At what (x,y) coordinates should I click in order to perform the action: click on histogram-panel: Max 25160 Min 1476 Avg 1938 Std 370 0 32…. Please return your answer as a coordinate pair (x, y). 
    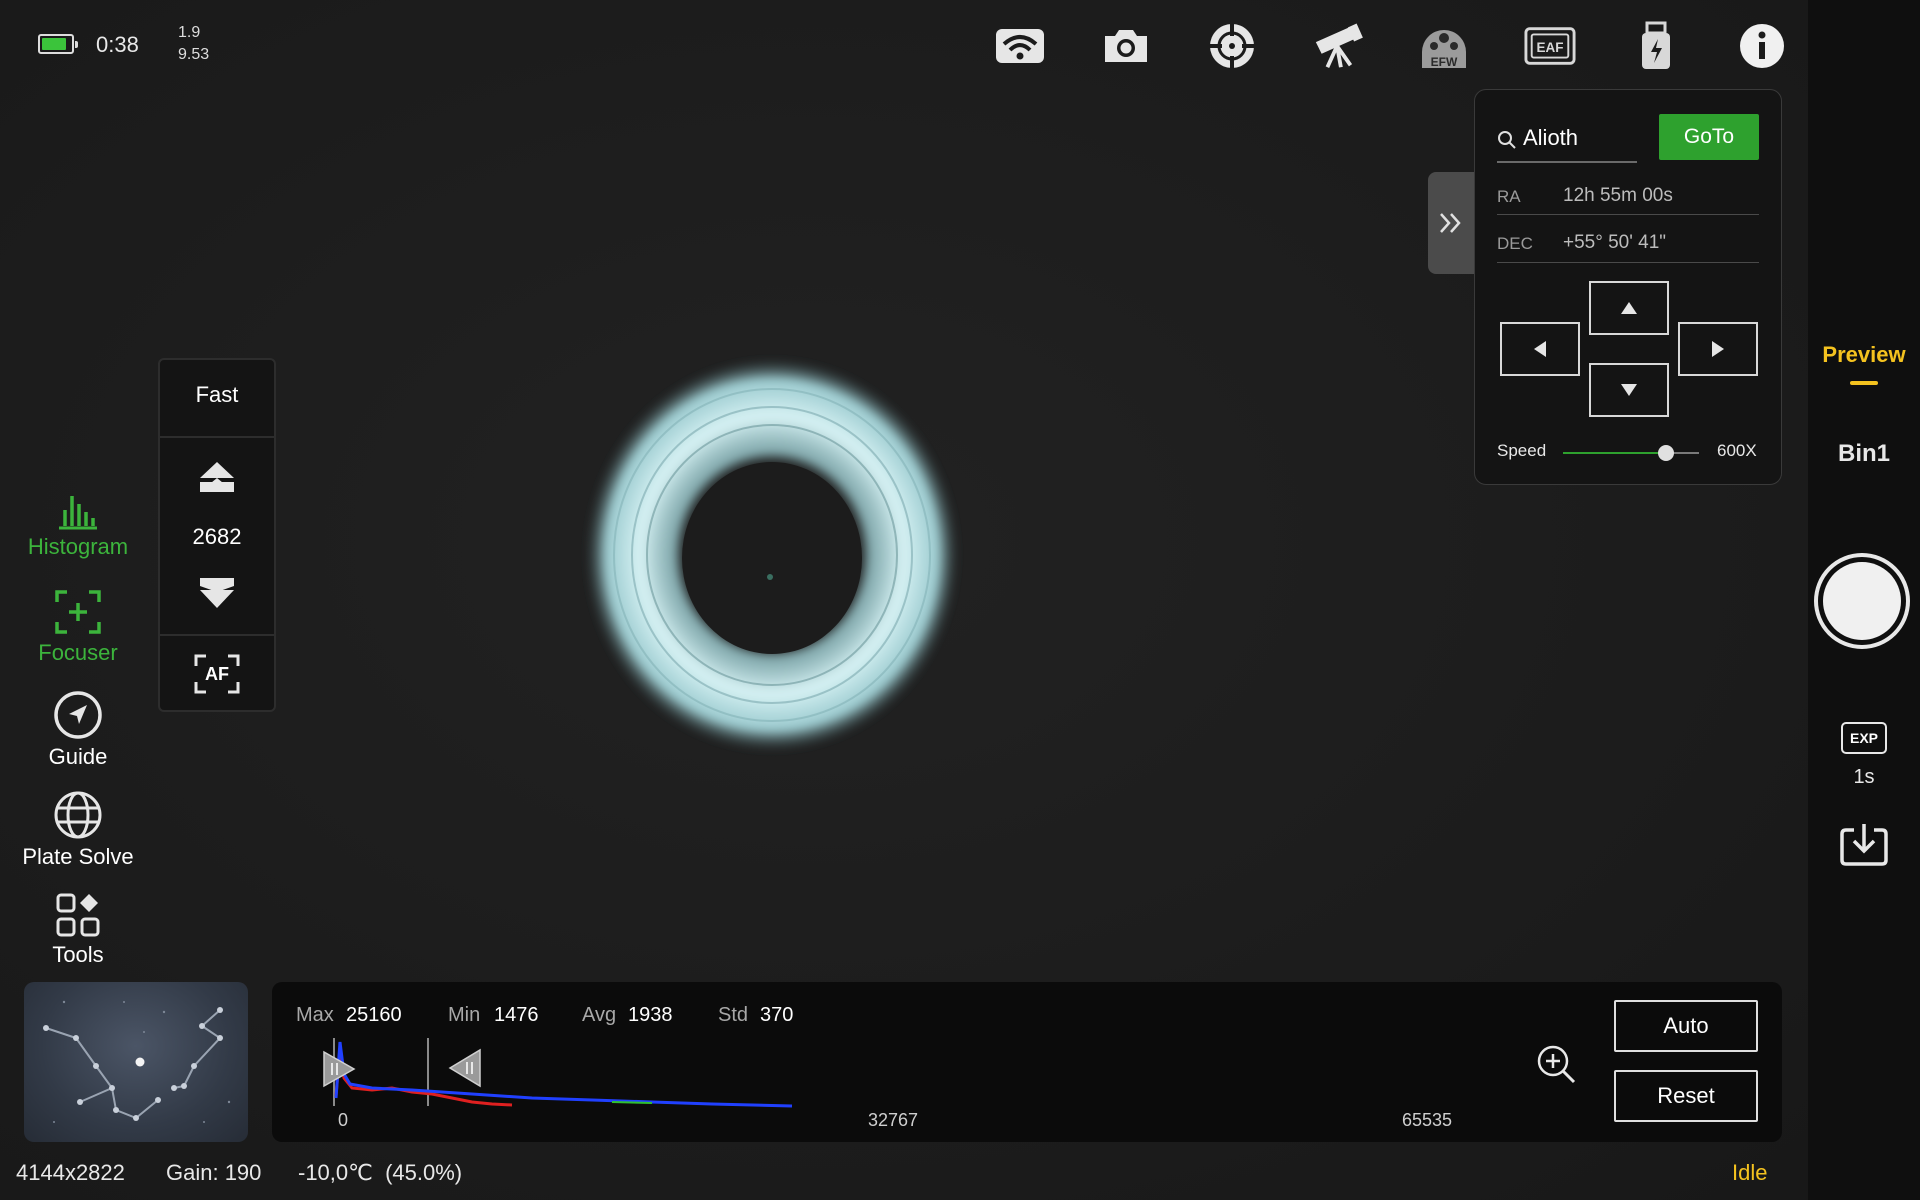
    Looking at the image, I should click on (1027, 1062).